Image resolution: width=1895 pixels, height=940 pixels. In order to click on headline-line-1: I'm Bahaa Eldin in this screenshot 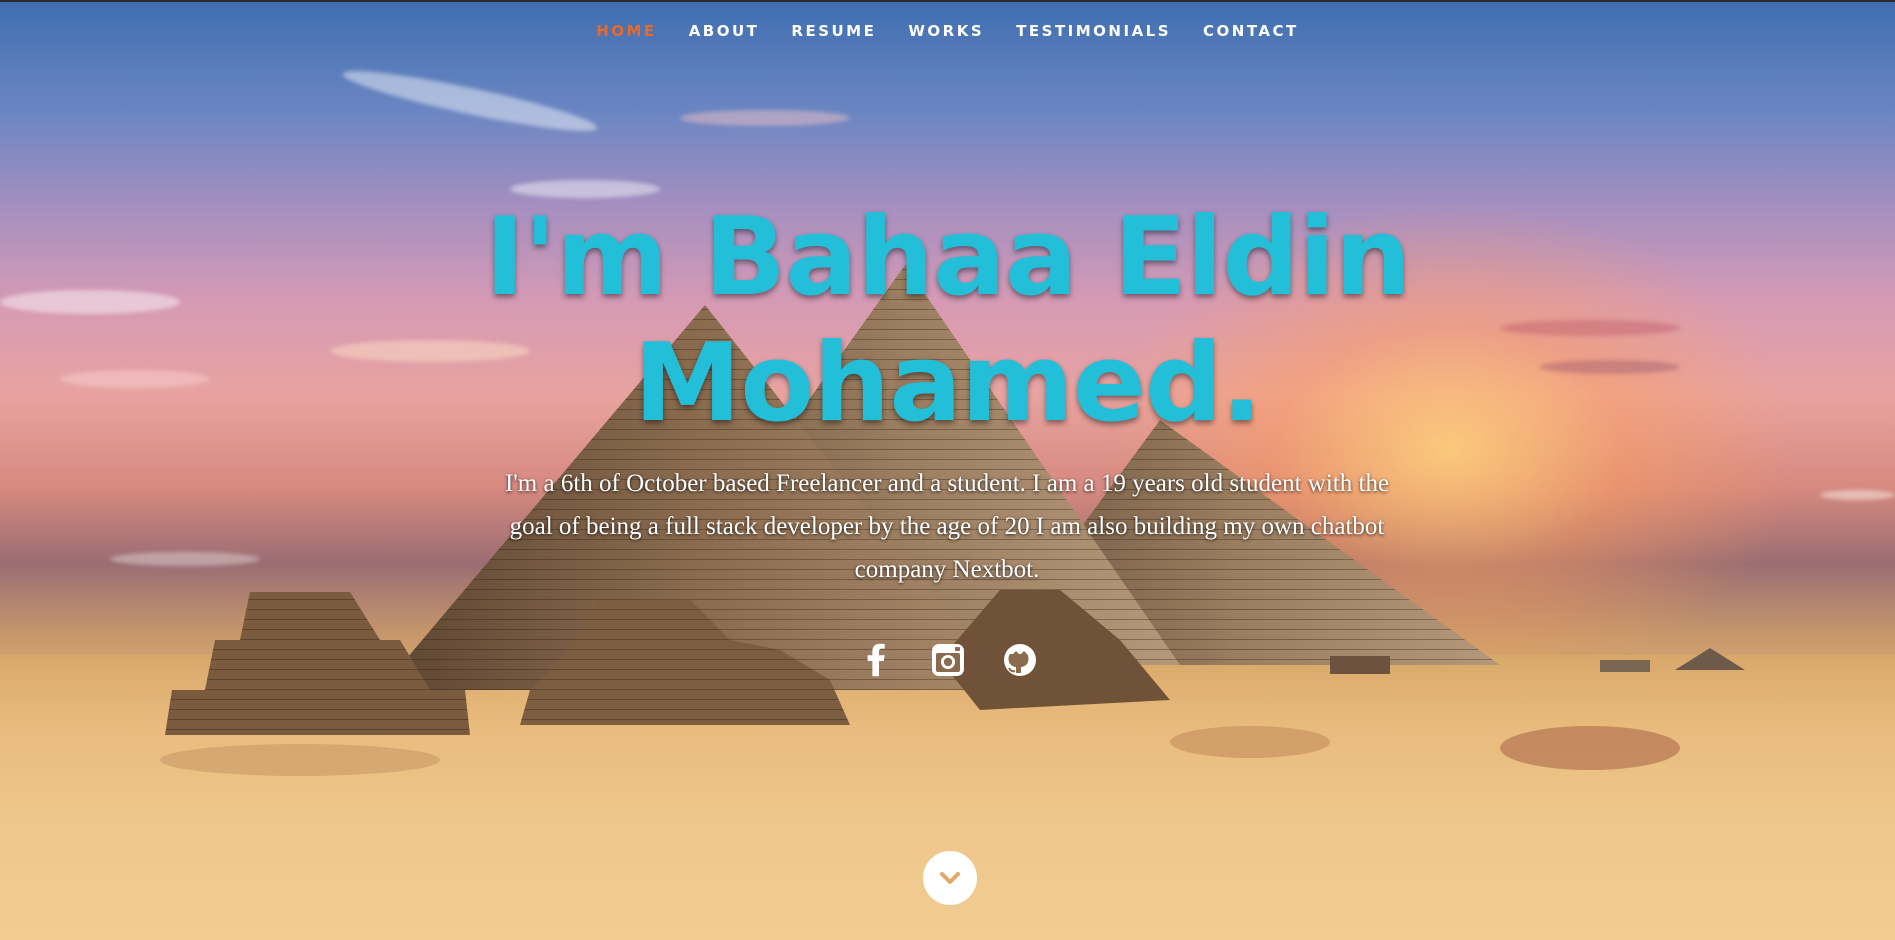, I will do `click(948, 257)`.